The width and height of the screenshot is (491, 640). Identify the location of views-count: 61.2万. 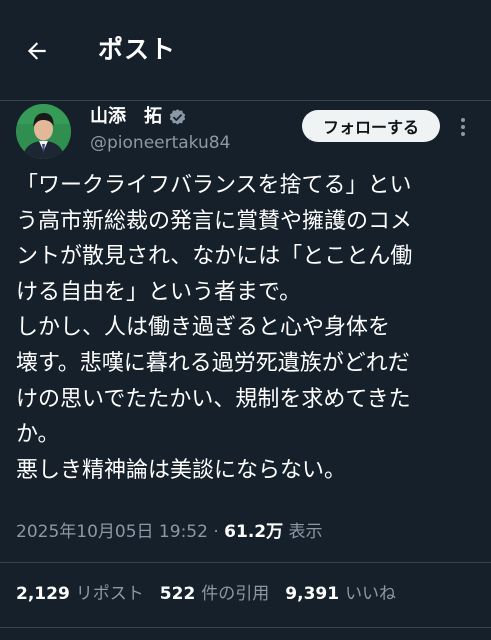
(254, 532).